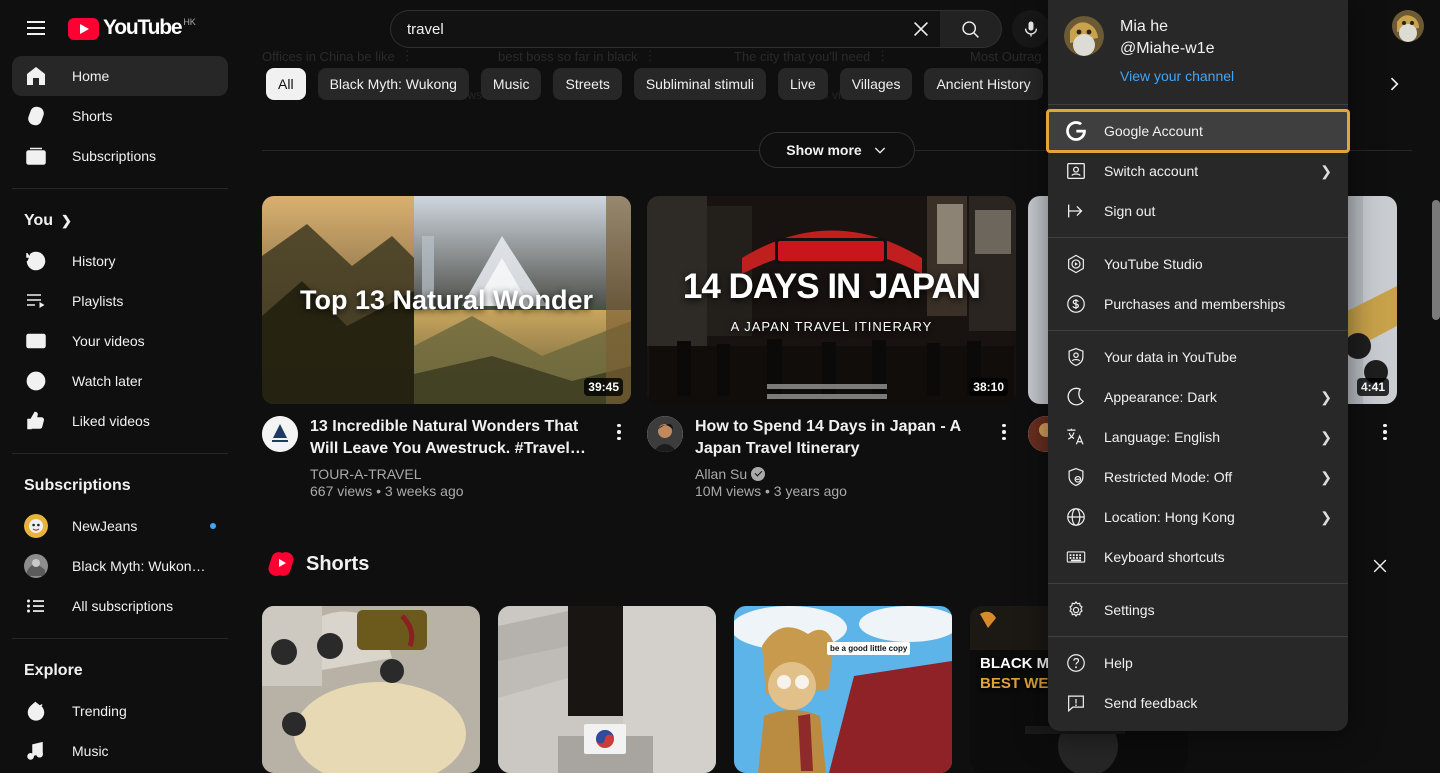 The height and width of the screenshot is (773, 1440). I want to click on thumbnail-title: Top 13 Natural Wonder, so click(446, 299).